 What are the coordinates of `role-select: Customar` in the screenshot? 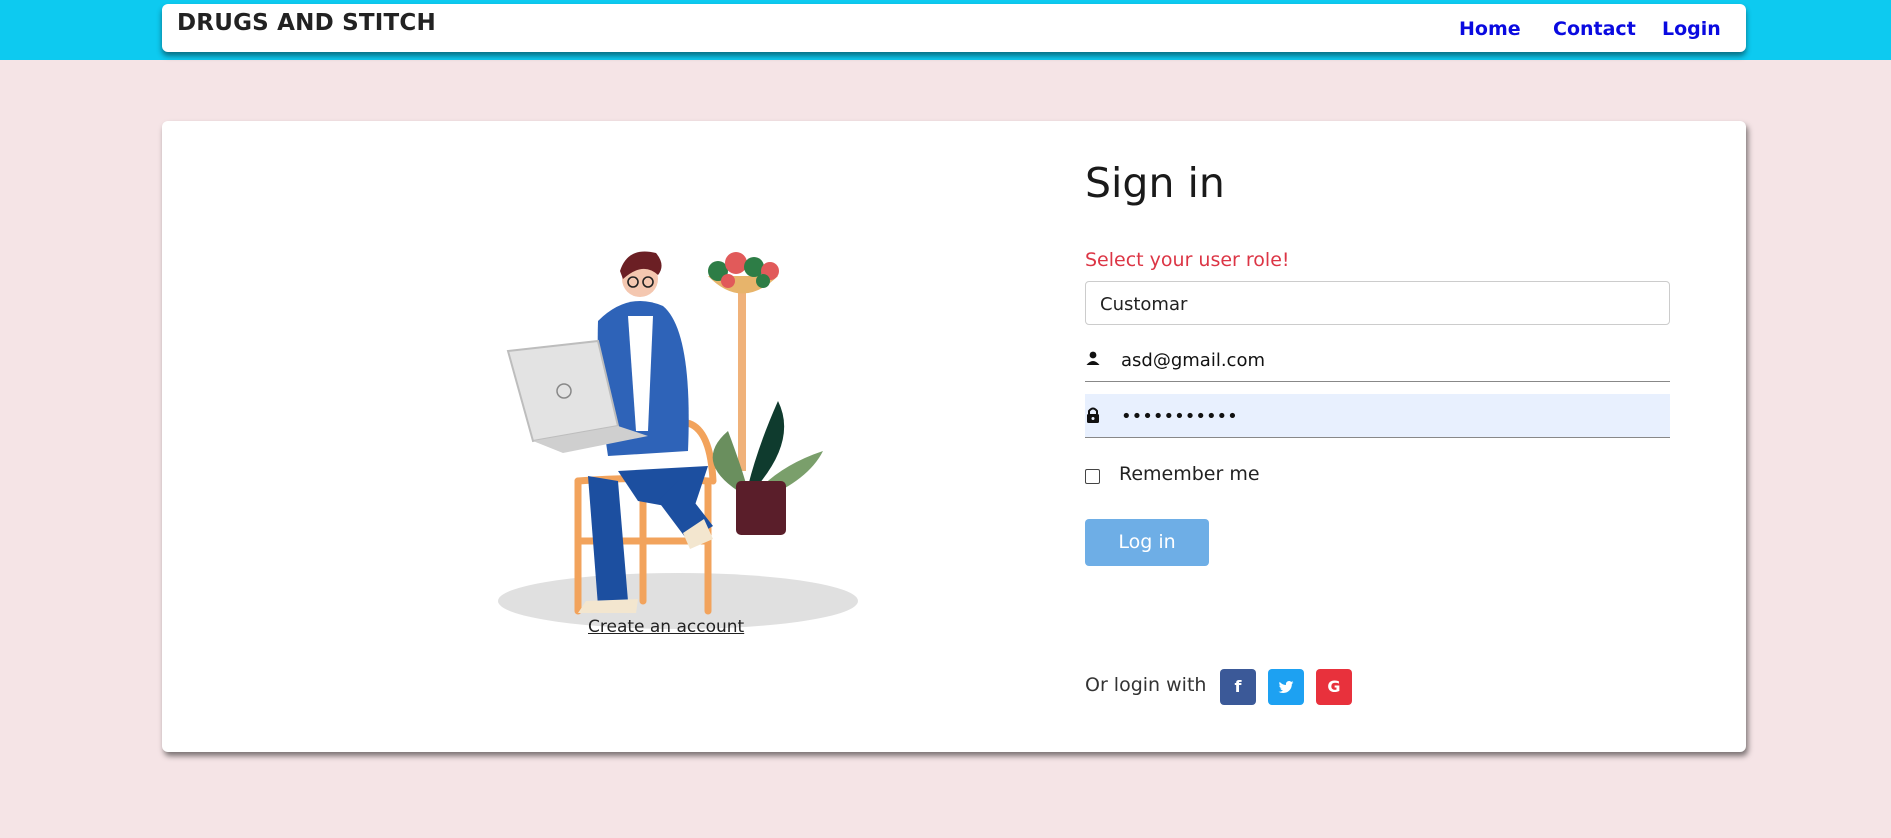 It's located at (1377, 303).